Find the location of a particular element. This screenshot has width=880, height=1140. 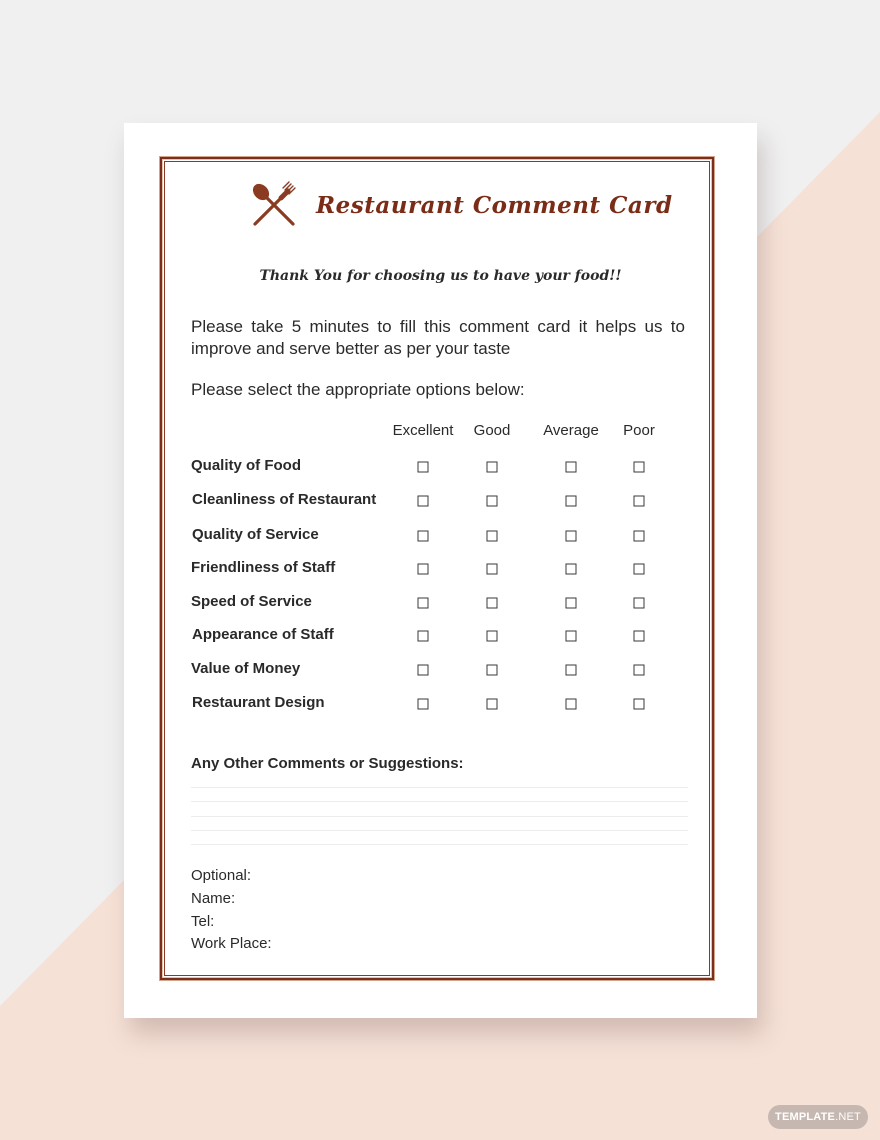

rating-row-label: Friendliness of Staff is located at coordinates (263, 567).